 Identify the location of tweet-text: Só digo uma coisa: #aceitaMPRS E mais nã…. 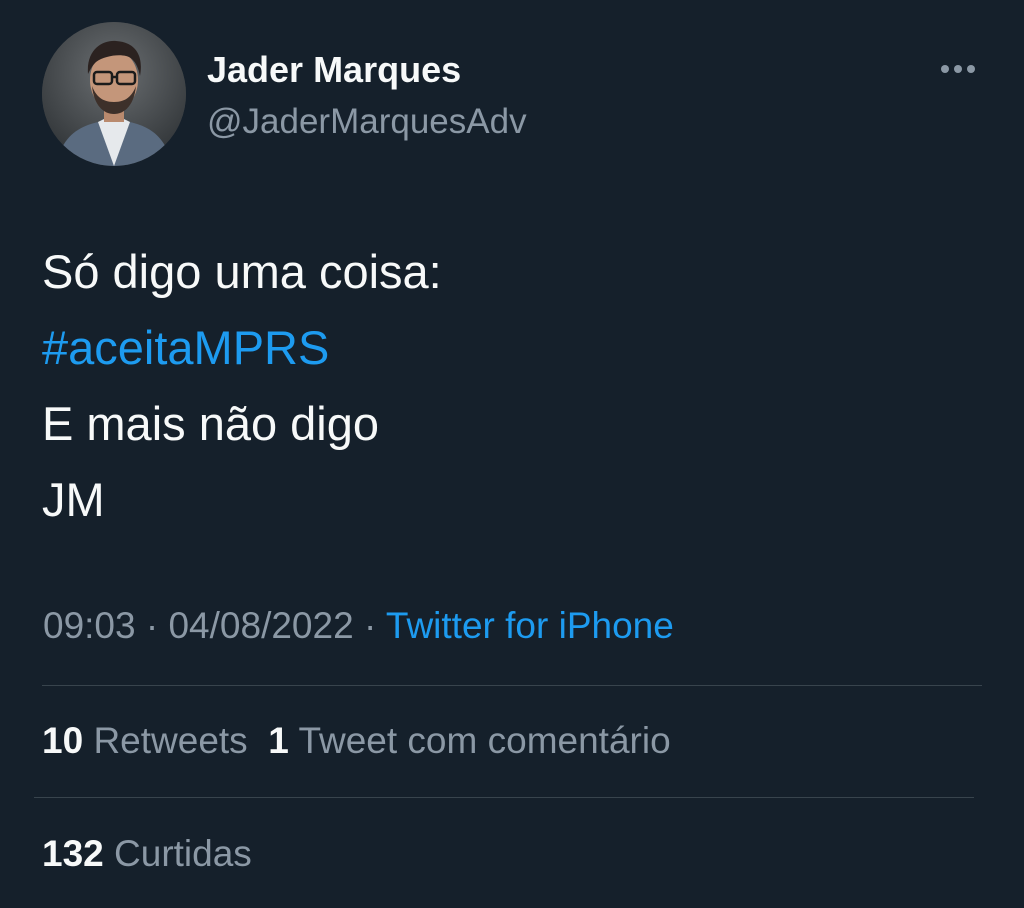
(242, 386).